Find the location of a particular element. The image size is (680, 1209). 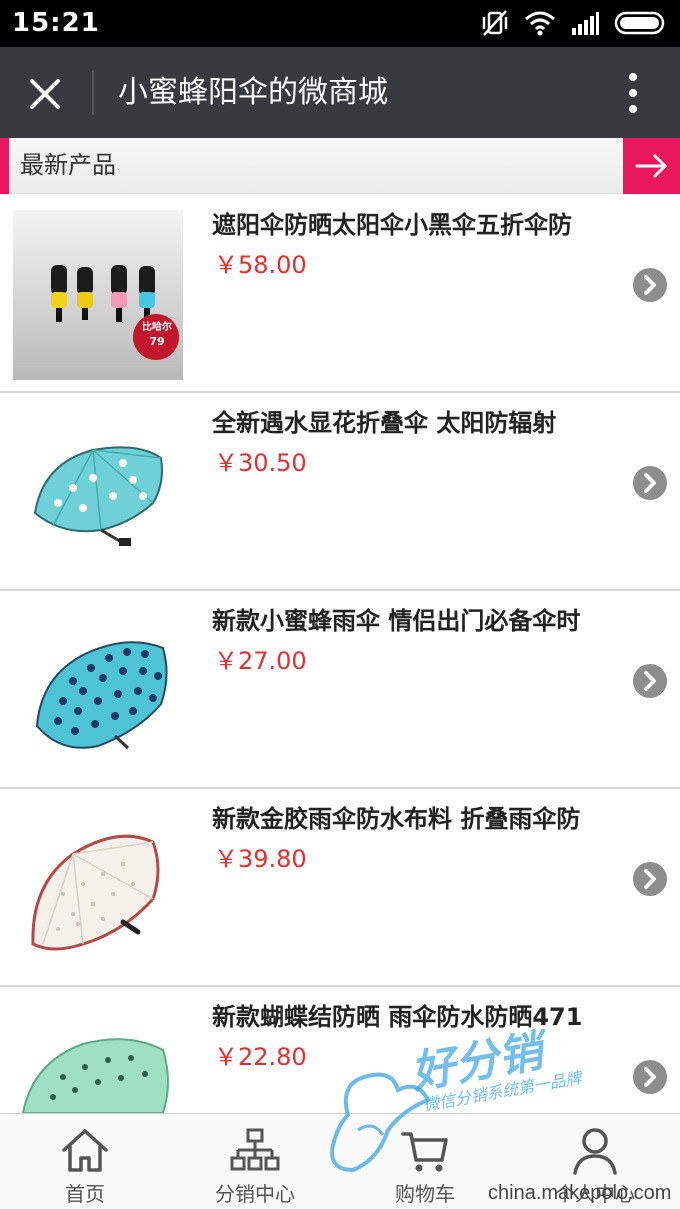

nav-label: 购物车 is located at coordinates (425, 1194).